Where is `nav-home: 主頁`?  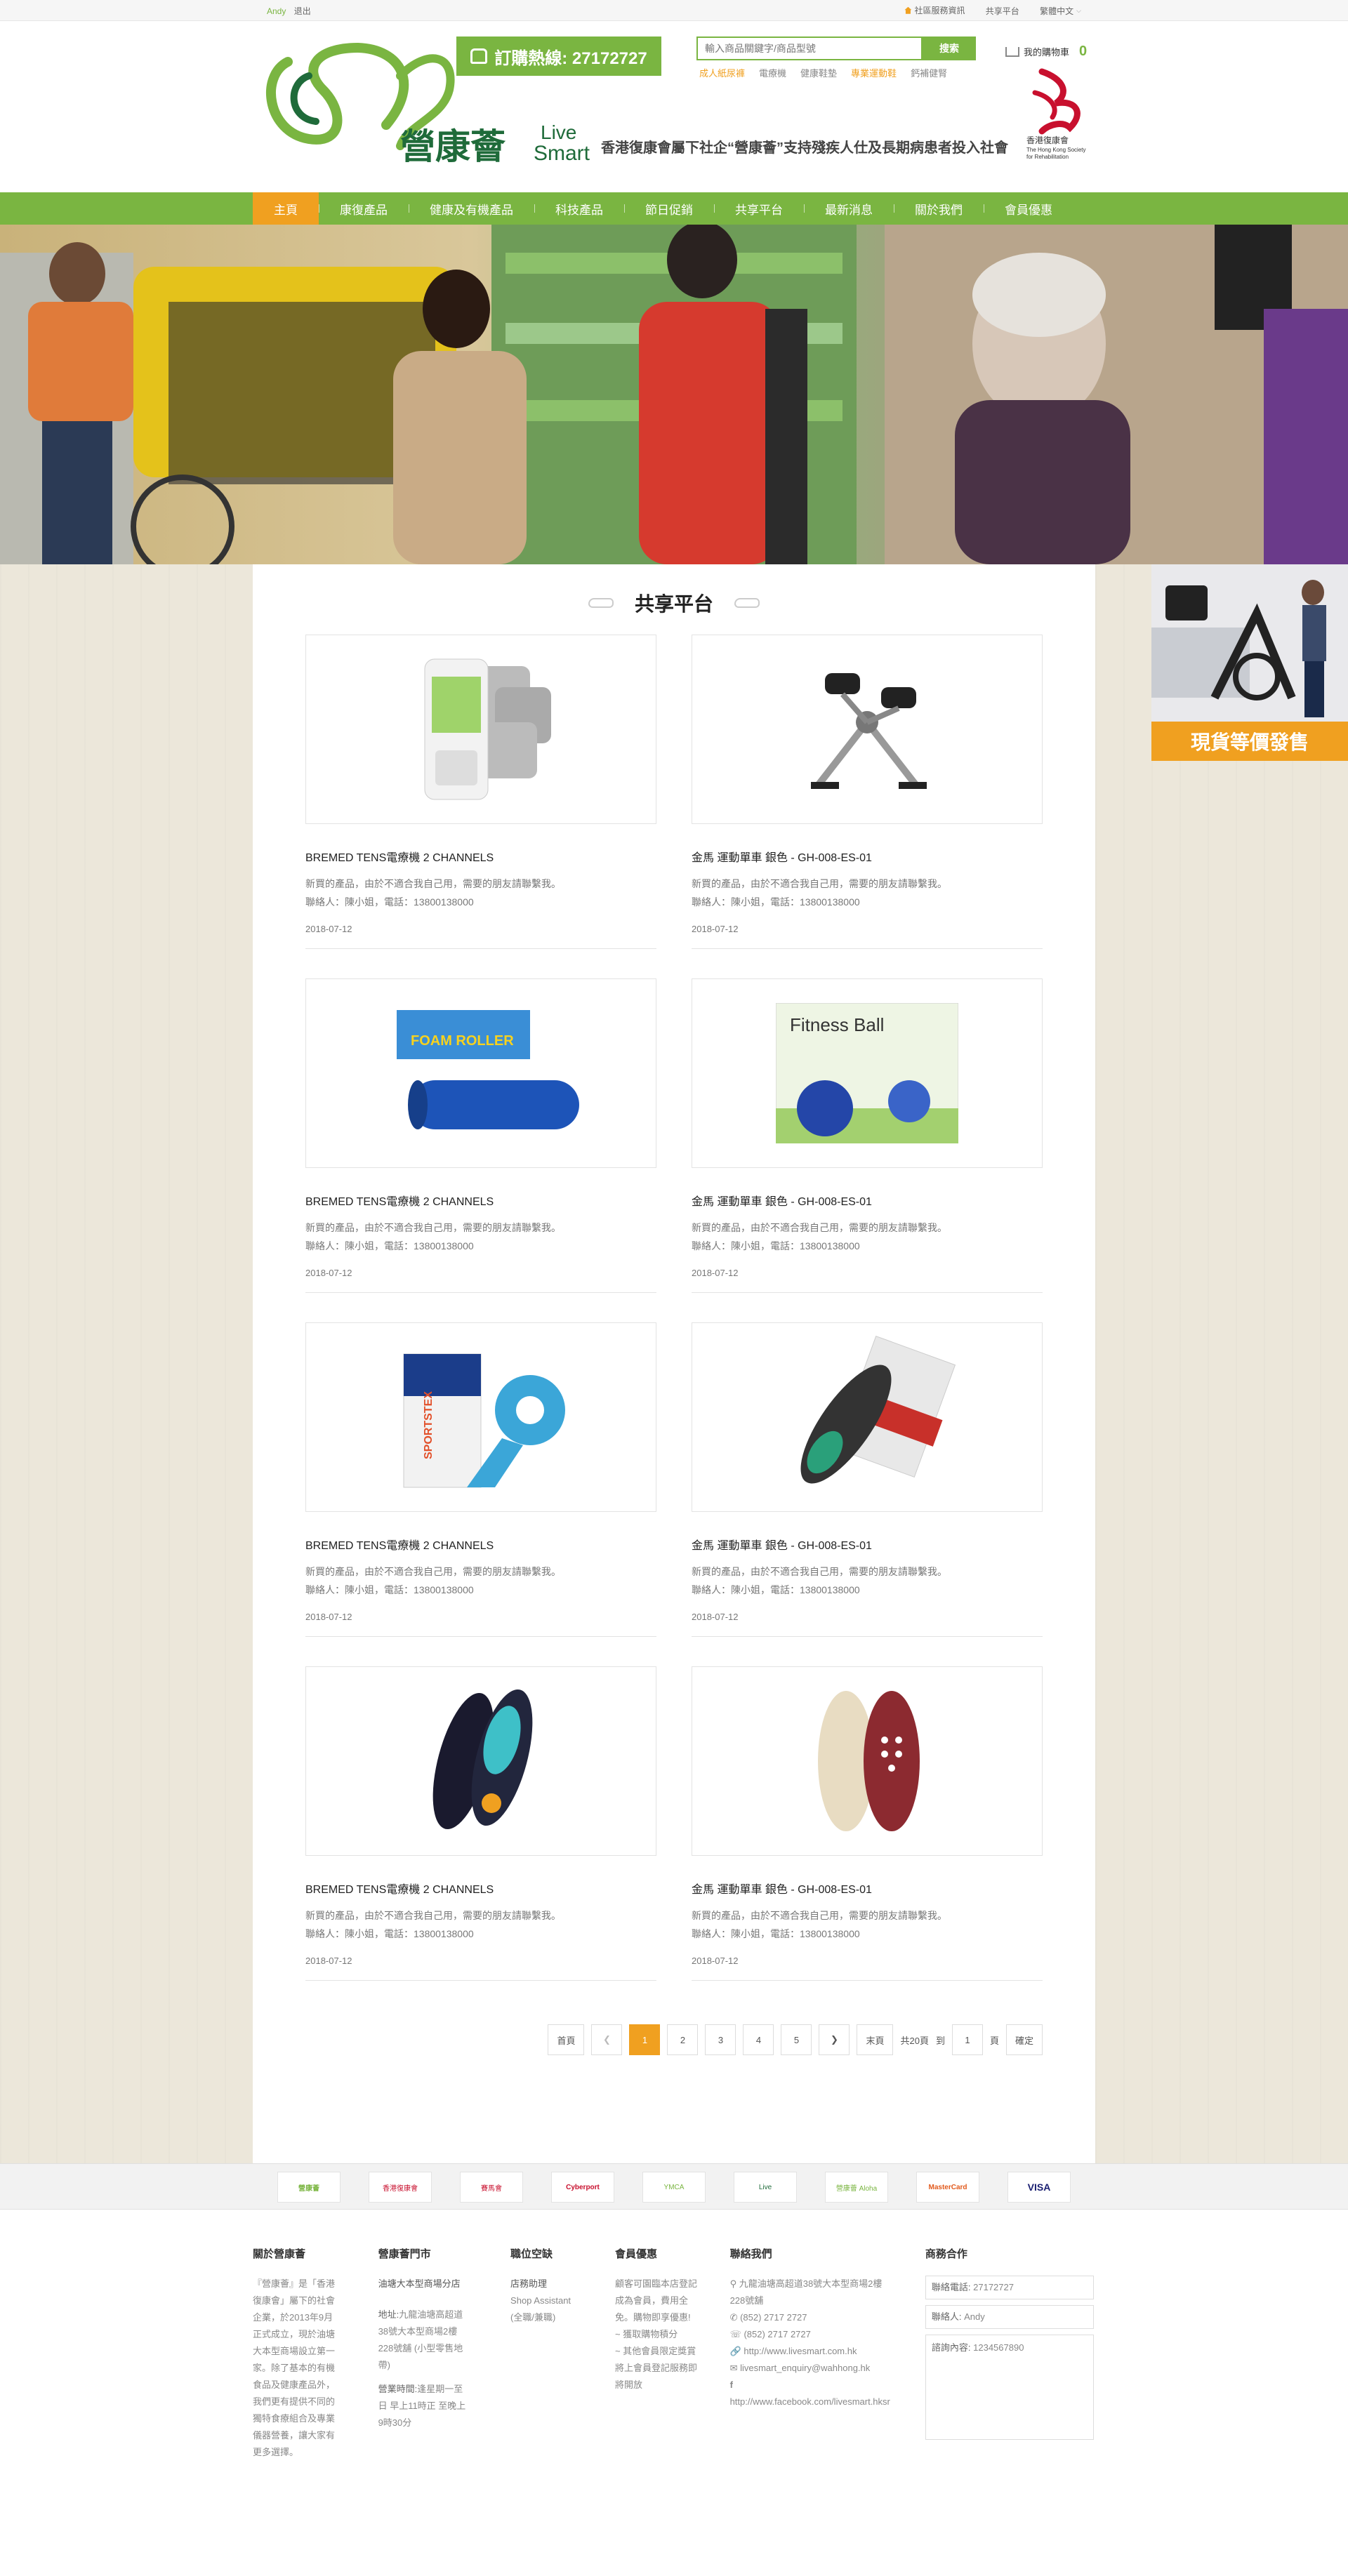 nav-home: 主頁 is located at coordinates (286, 209).